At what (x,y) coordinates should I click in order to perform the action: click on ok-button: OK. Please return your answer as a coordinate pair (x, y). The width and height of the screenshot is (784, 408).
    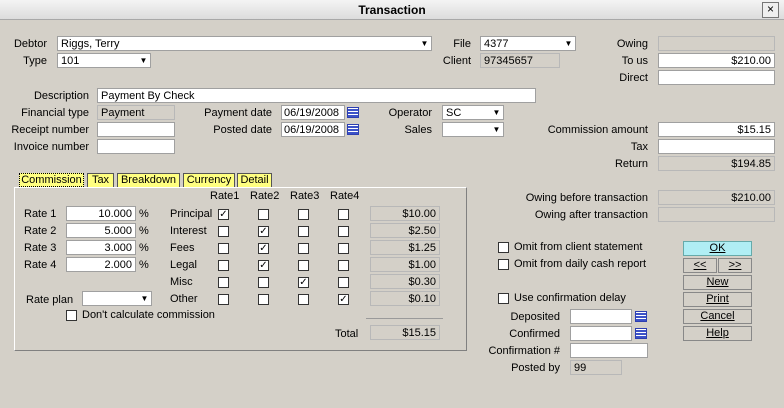
    Looking at the image, I should click on (717, 248).